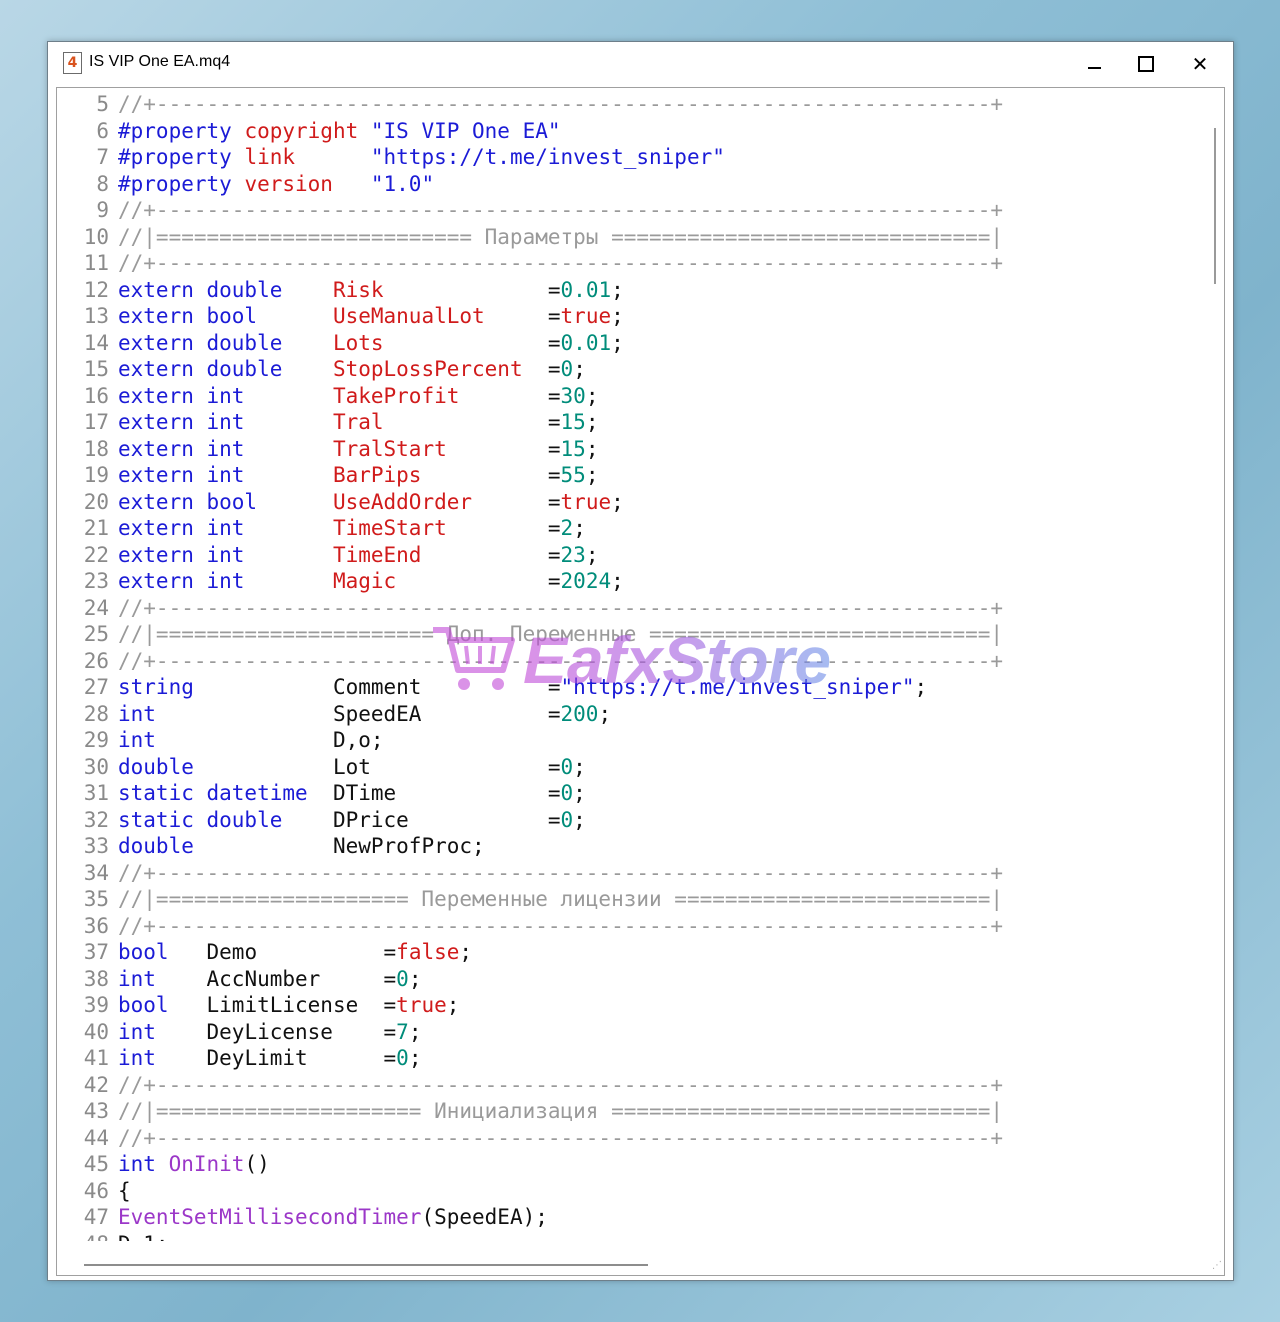 The width and height of the screenshot is (1280, 1322). I want to click on code-line: 18 extern int TralStart =15;, so click(632, 449).